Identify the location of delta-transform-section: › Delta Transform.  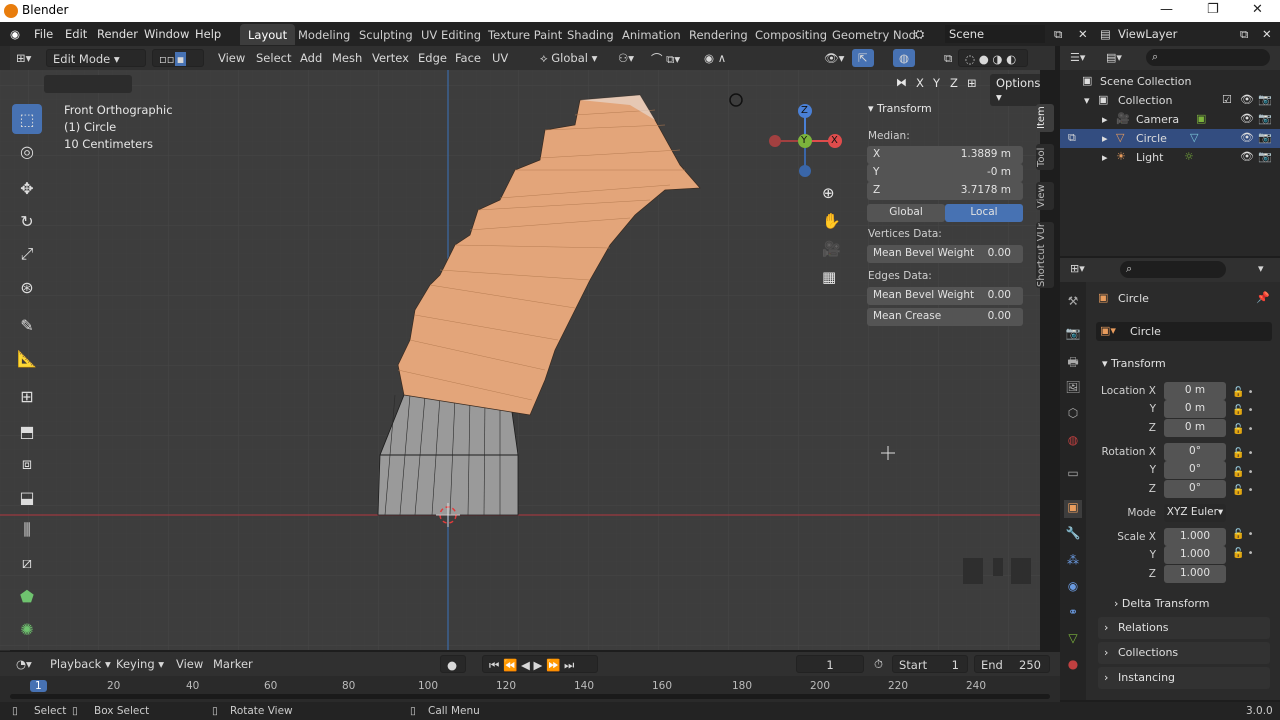
(1161, 603).